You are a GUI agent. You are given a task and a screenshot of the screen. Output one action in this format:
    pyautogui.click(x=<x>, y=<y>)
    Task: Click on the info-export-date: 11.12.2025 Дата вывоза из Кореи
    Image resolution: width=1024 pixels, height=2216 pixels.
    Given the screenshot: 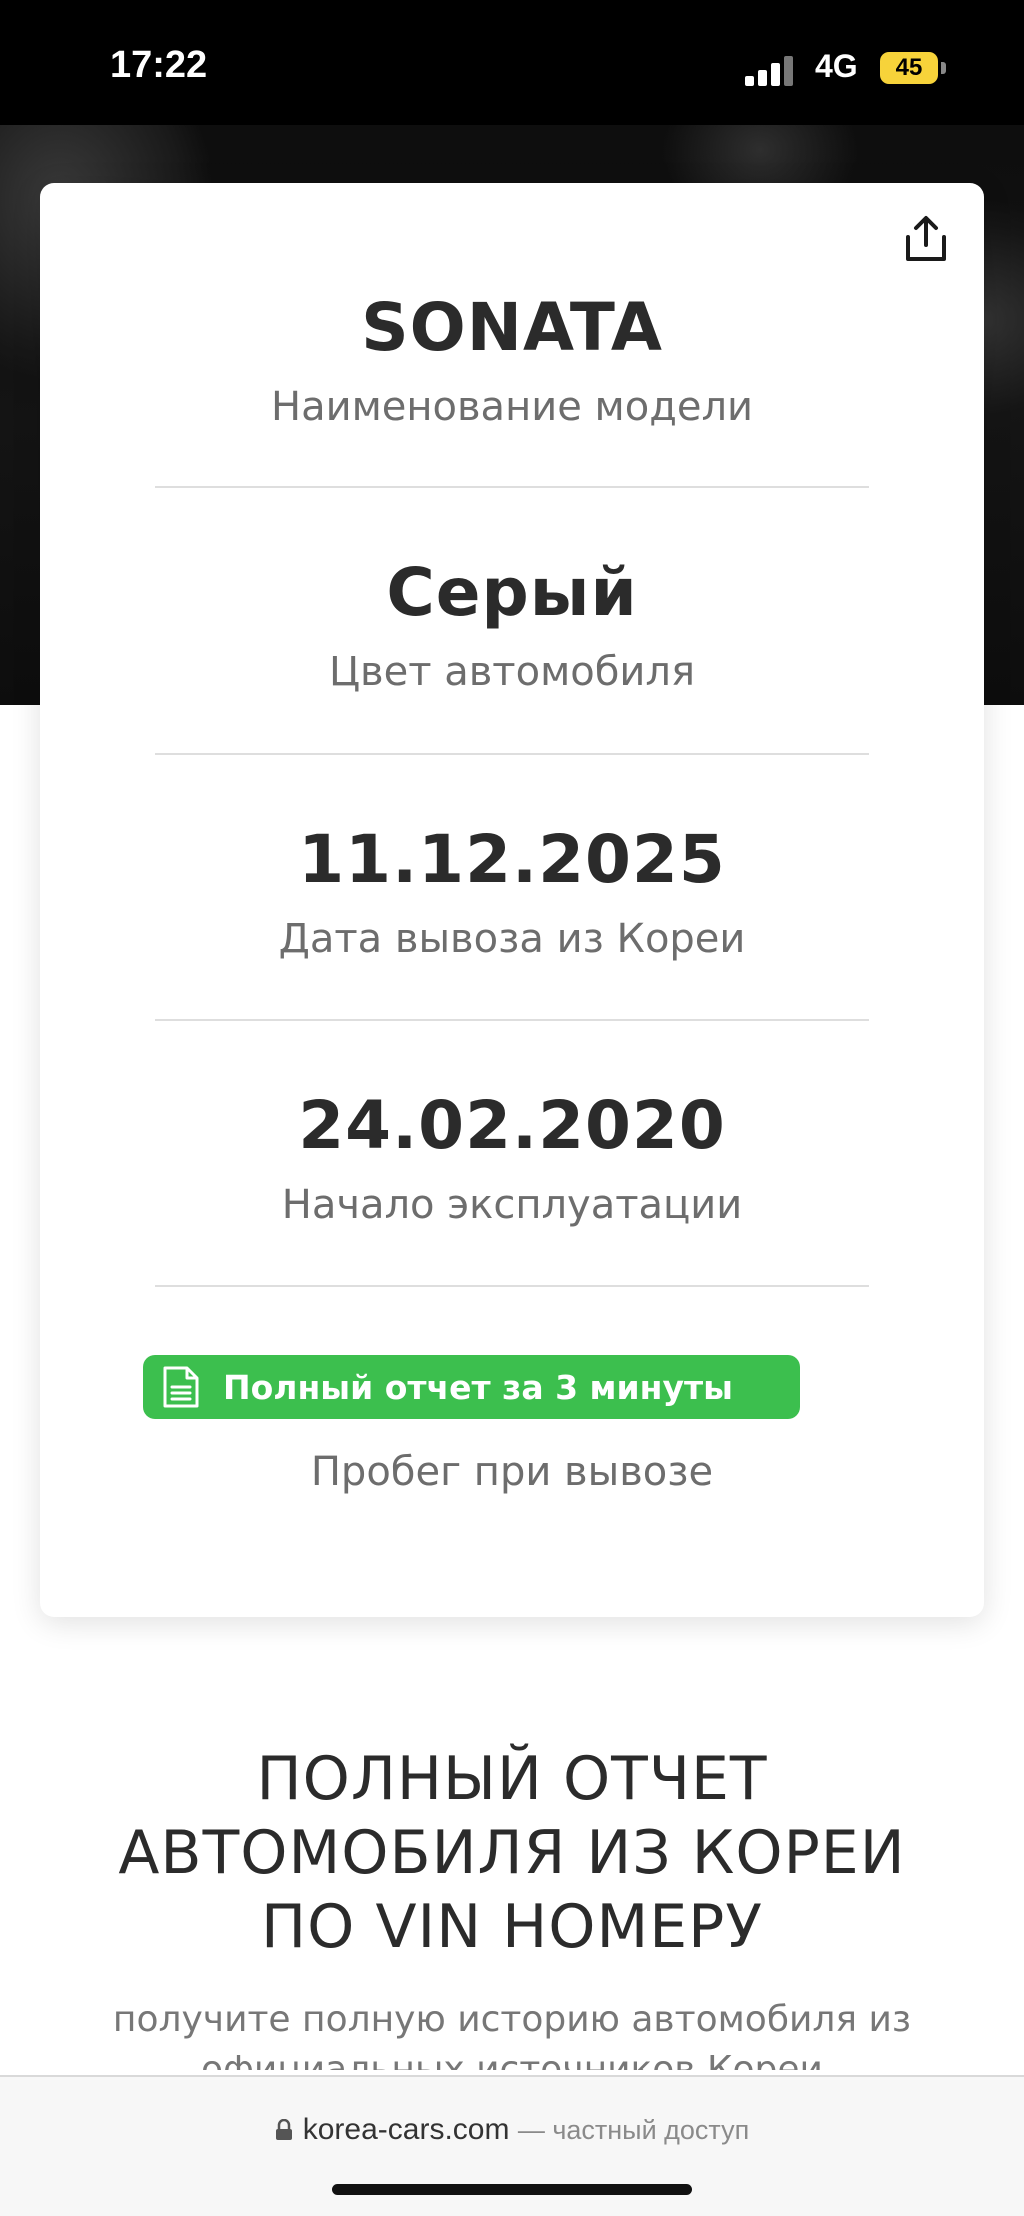 What is the action you would take?
    pyautogui.click(x=512, y=892)
    